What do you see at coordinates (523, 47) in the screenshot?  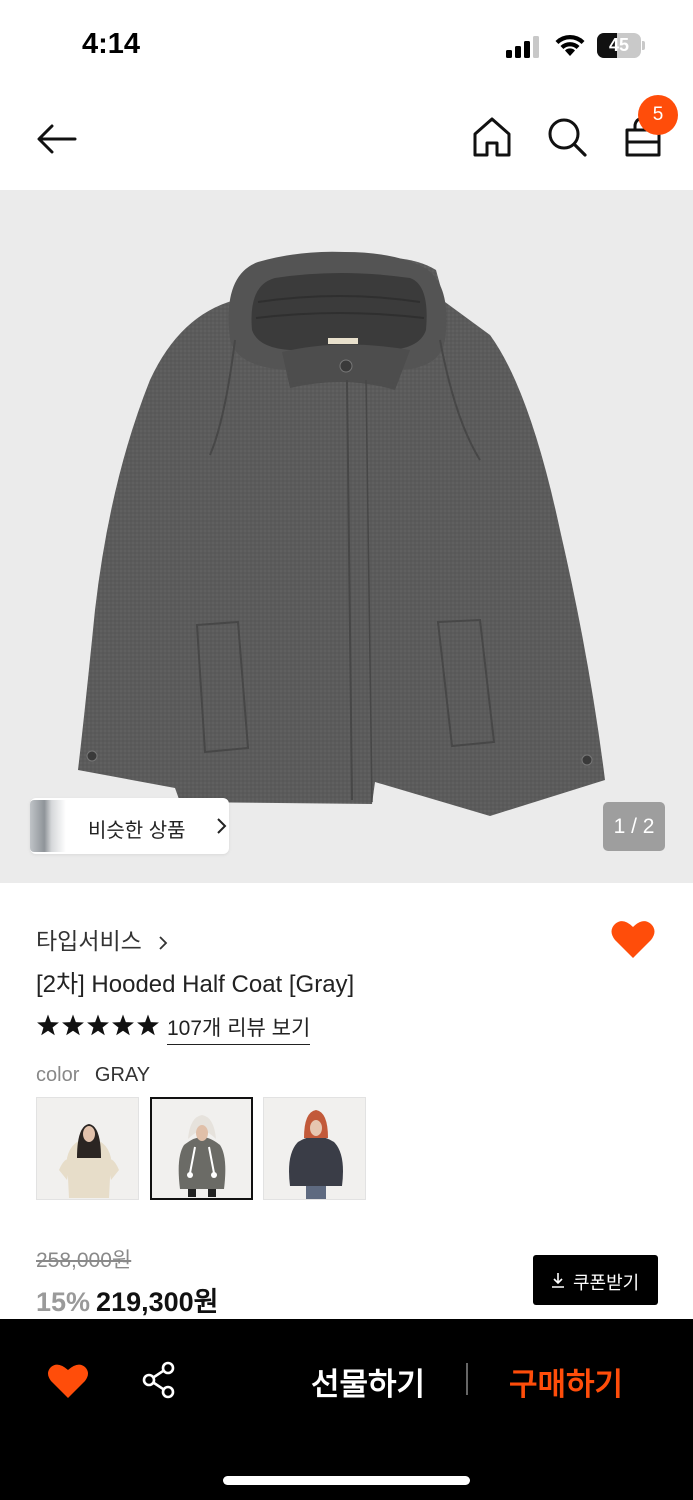 I see `cellular-signal-icon` at bounding box center [523, 47].